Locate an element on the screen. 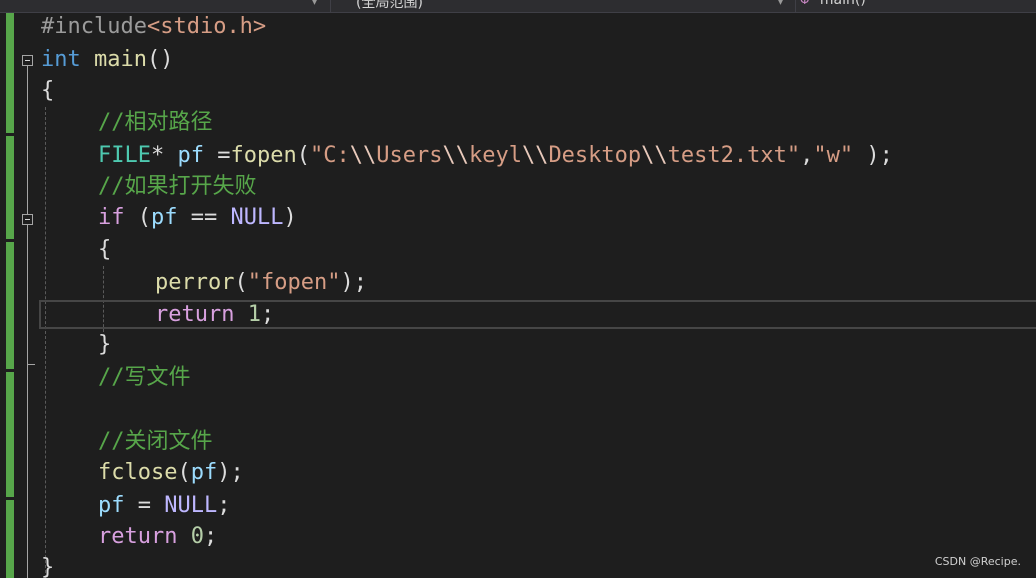 The height and width of the screenshot is (578, 1036). code-line-11: } is located at coordinates (104, 345).